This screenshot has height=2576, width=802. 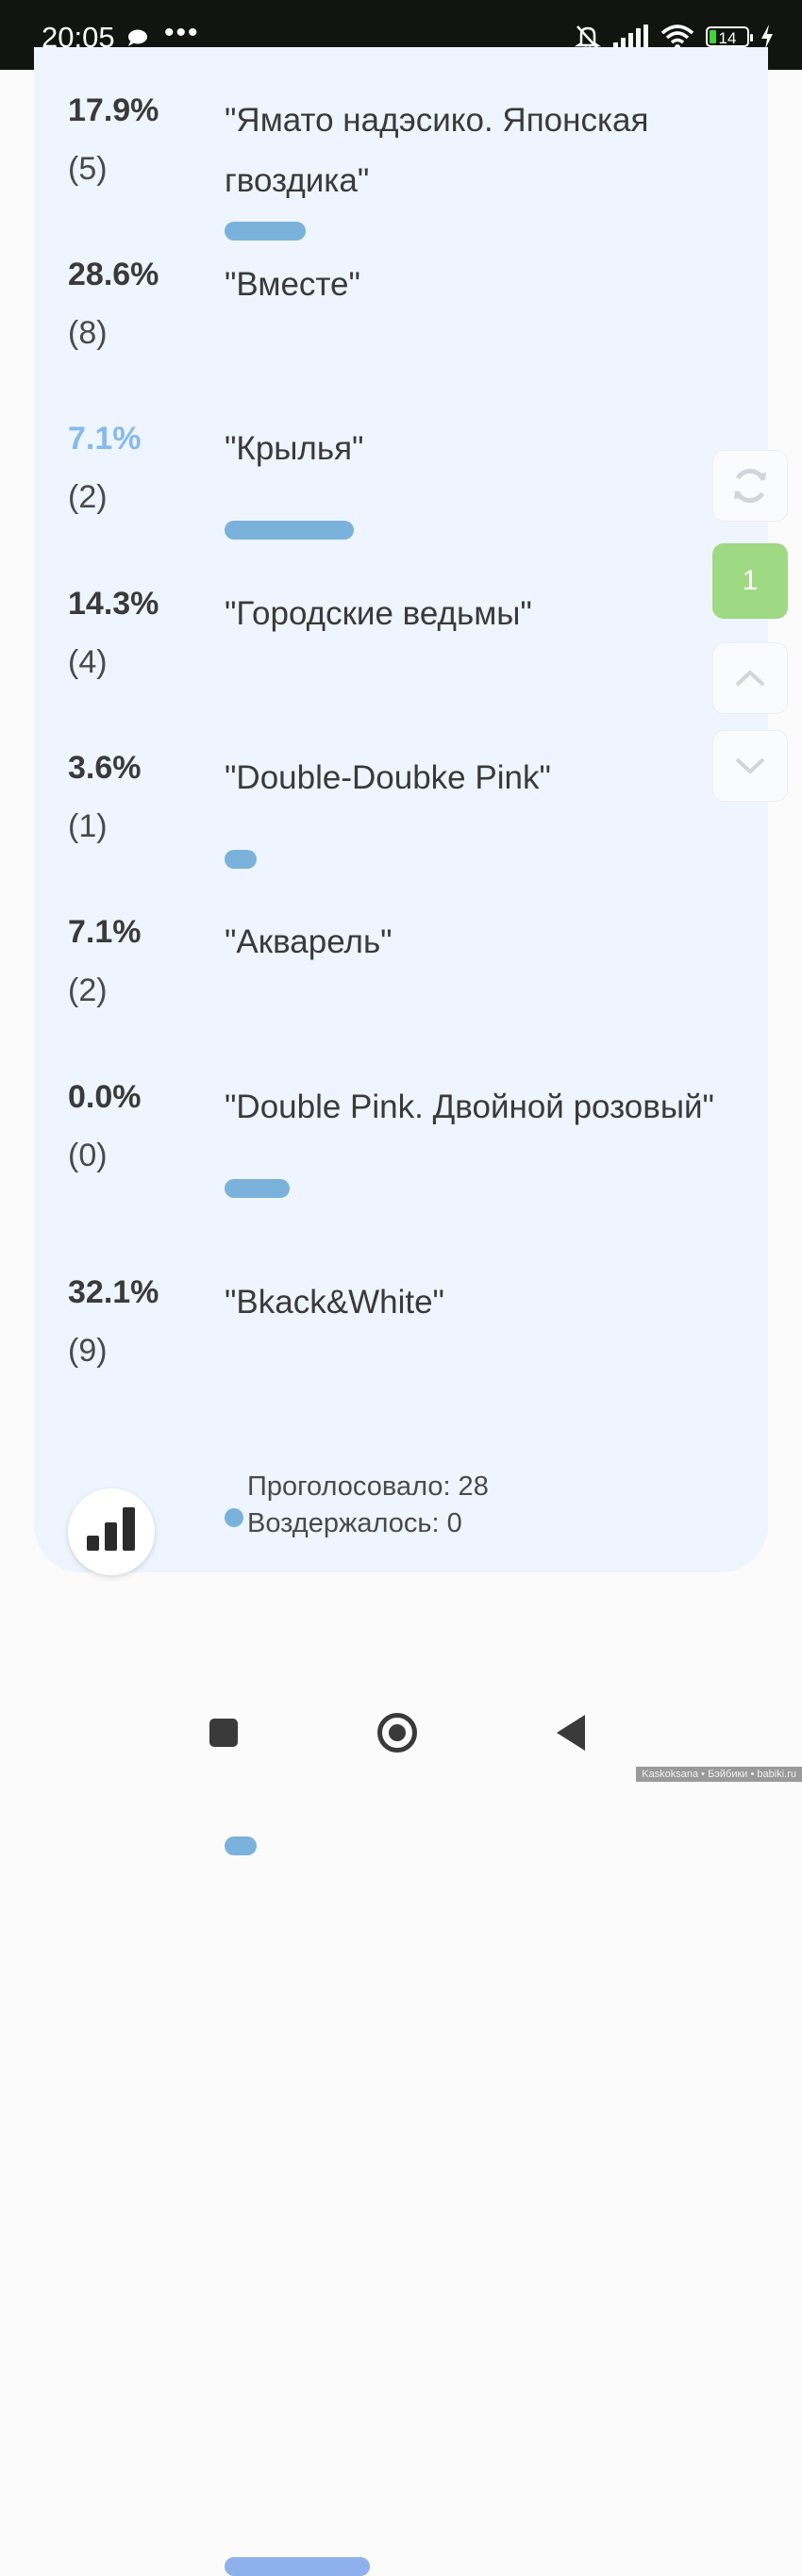 I want to click on chat-bubble-icon, so click(x=137, y=37).